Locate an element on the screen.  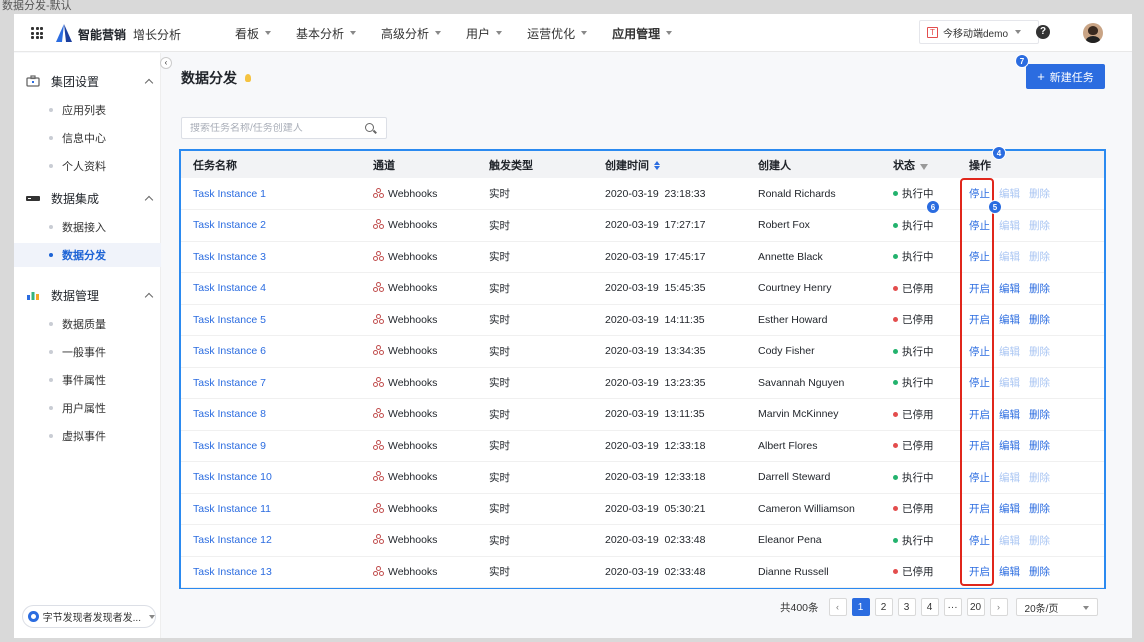
task-name-cell: Task Instance 11 is located at coordinates (271, 509).